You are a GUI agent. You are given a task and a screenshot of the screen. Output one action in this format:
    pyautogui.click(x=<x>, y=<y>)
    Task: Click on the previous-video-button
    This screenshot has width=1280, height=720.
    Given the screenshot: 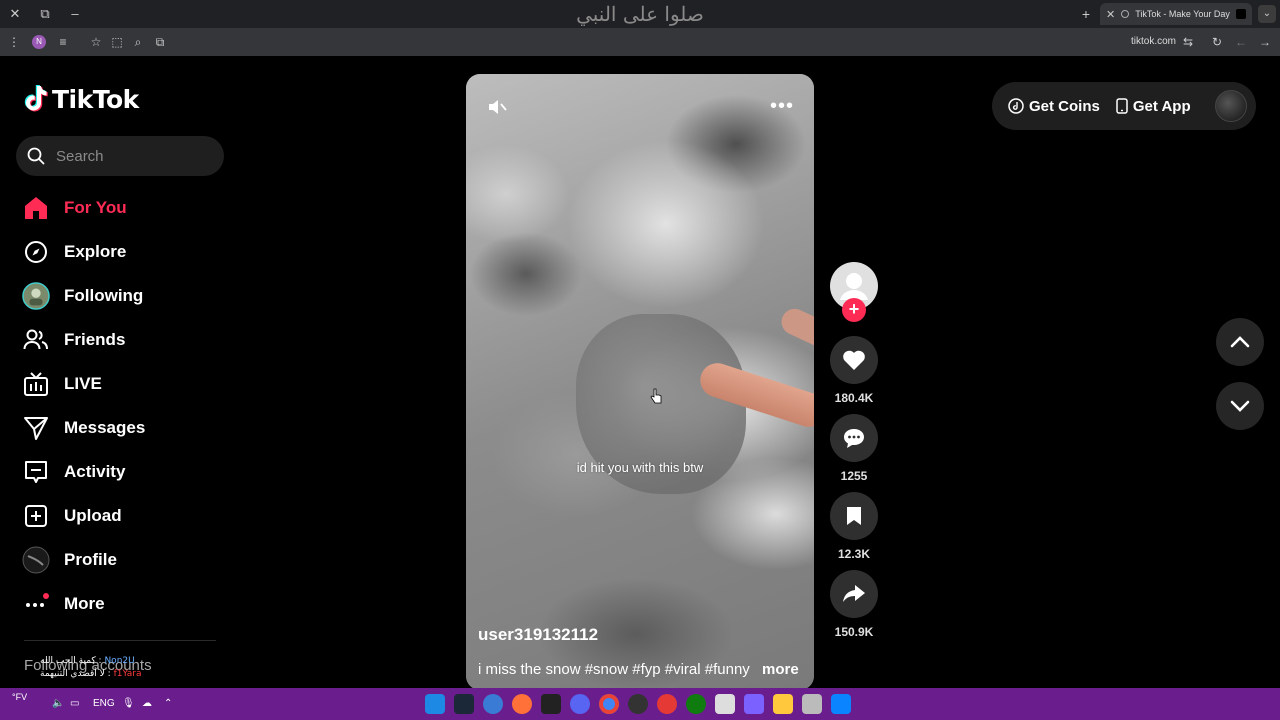 What is the action you would take?
    pyautogui.click(x=1240, y=342)
    